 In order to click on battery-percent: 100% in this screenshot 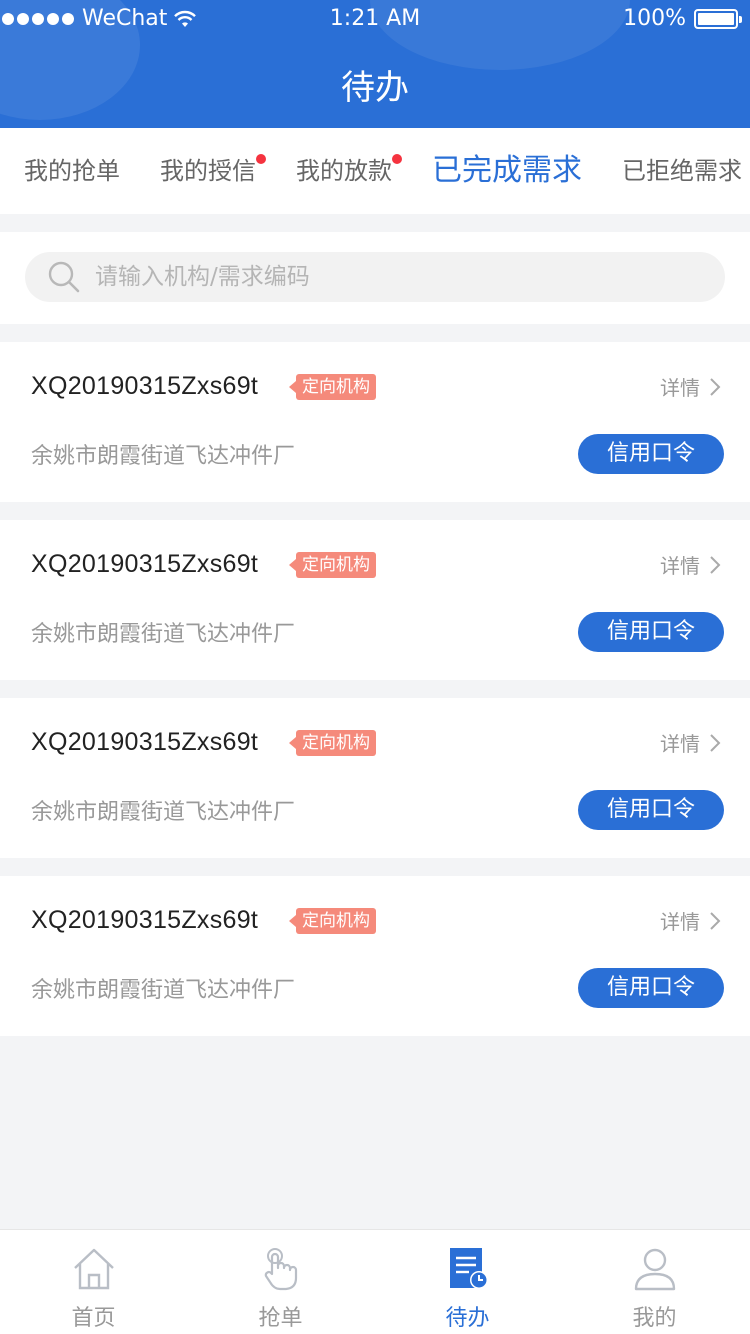, I will do `click(654, 18)`.